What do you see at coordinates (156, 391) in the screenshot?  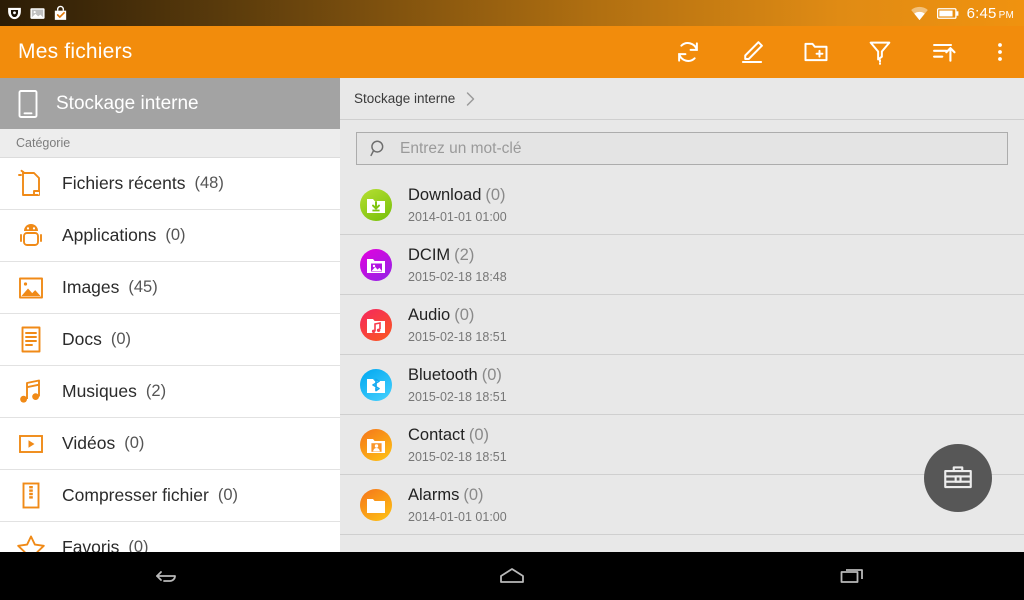 I see `sidebar-item-count: (2)` at bounding box center [156, 391].